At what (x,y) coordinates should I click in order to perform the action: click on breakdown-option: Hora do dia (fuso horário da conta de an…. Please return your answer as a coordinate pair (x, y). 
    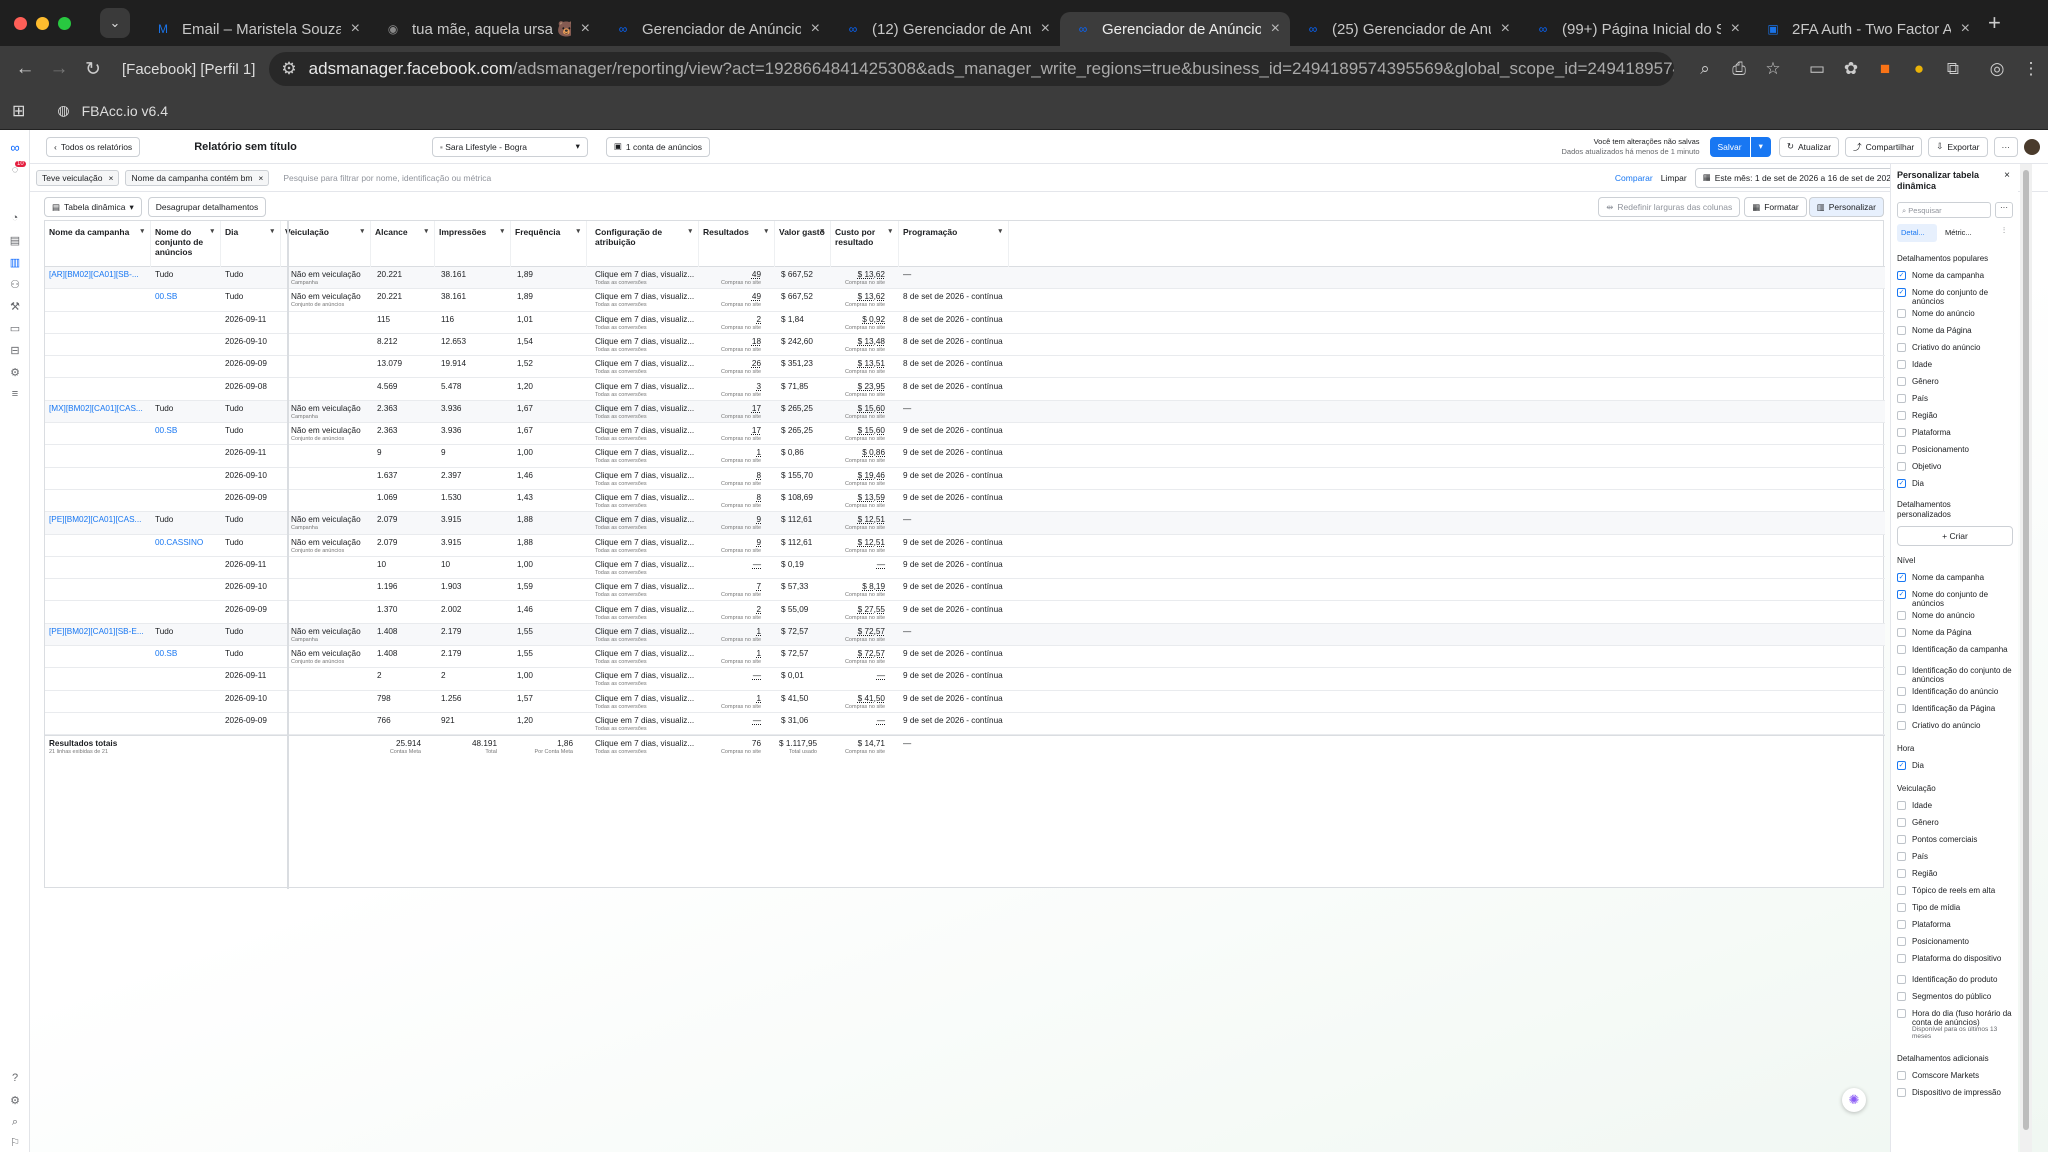
    Looking at the image, I should click on (1955, 1018).